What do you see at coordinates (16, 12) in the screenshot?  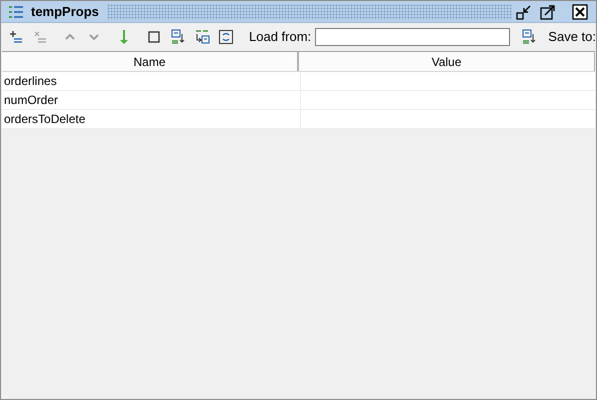 I see `list-icon` at bounding box center [16, 12].